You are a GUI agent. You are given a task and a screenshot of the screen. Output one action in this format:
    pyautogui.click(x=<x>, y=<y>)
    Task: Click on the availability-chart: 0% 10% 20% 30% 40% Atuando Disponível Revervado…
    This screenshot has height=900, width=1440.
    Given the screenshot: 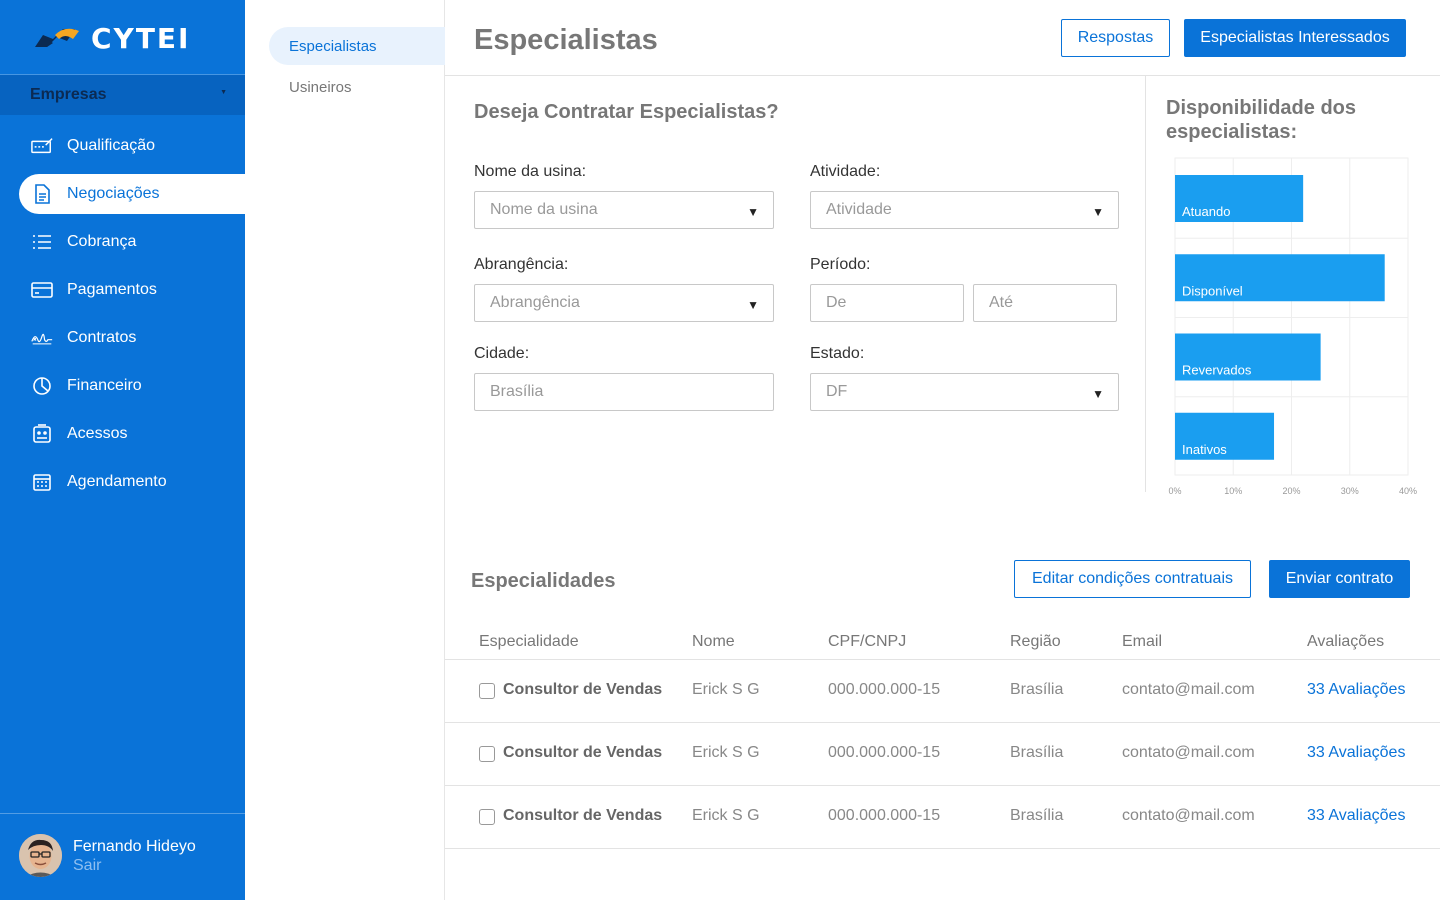 What is the action you would take?
    pyautogui.click(x=1292, y=326)
    